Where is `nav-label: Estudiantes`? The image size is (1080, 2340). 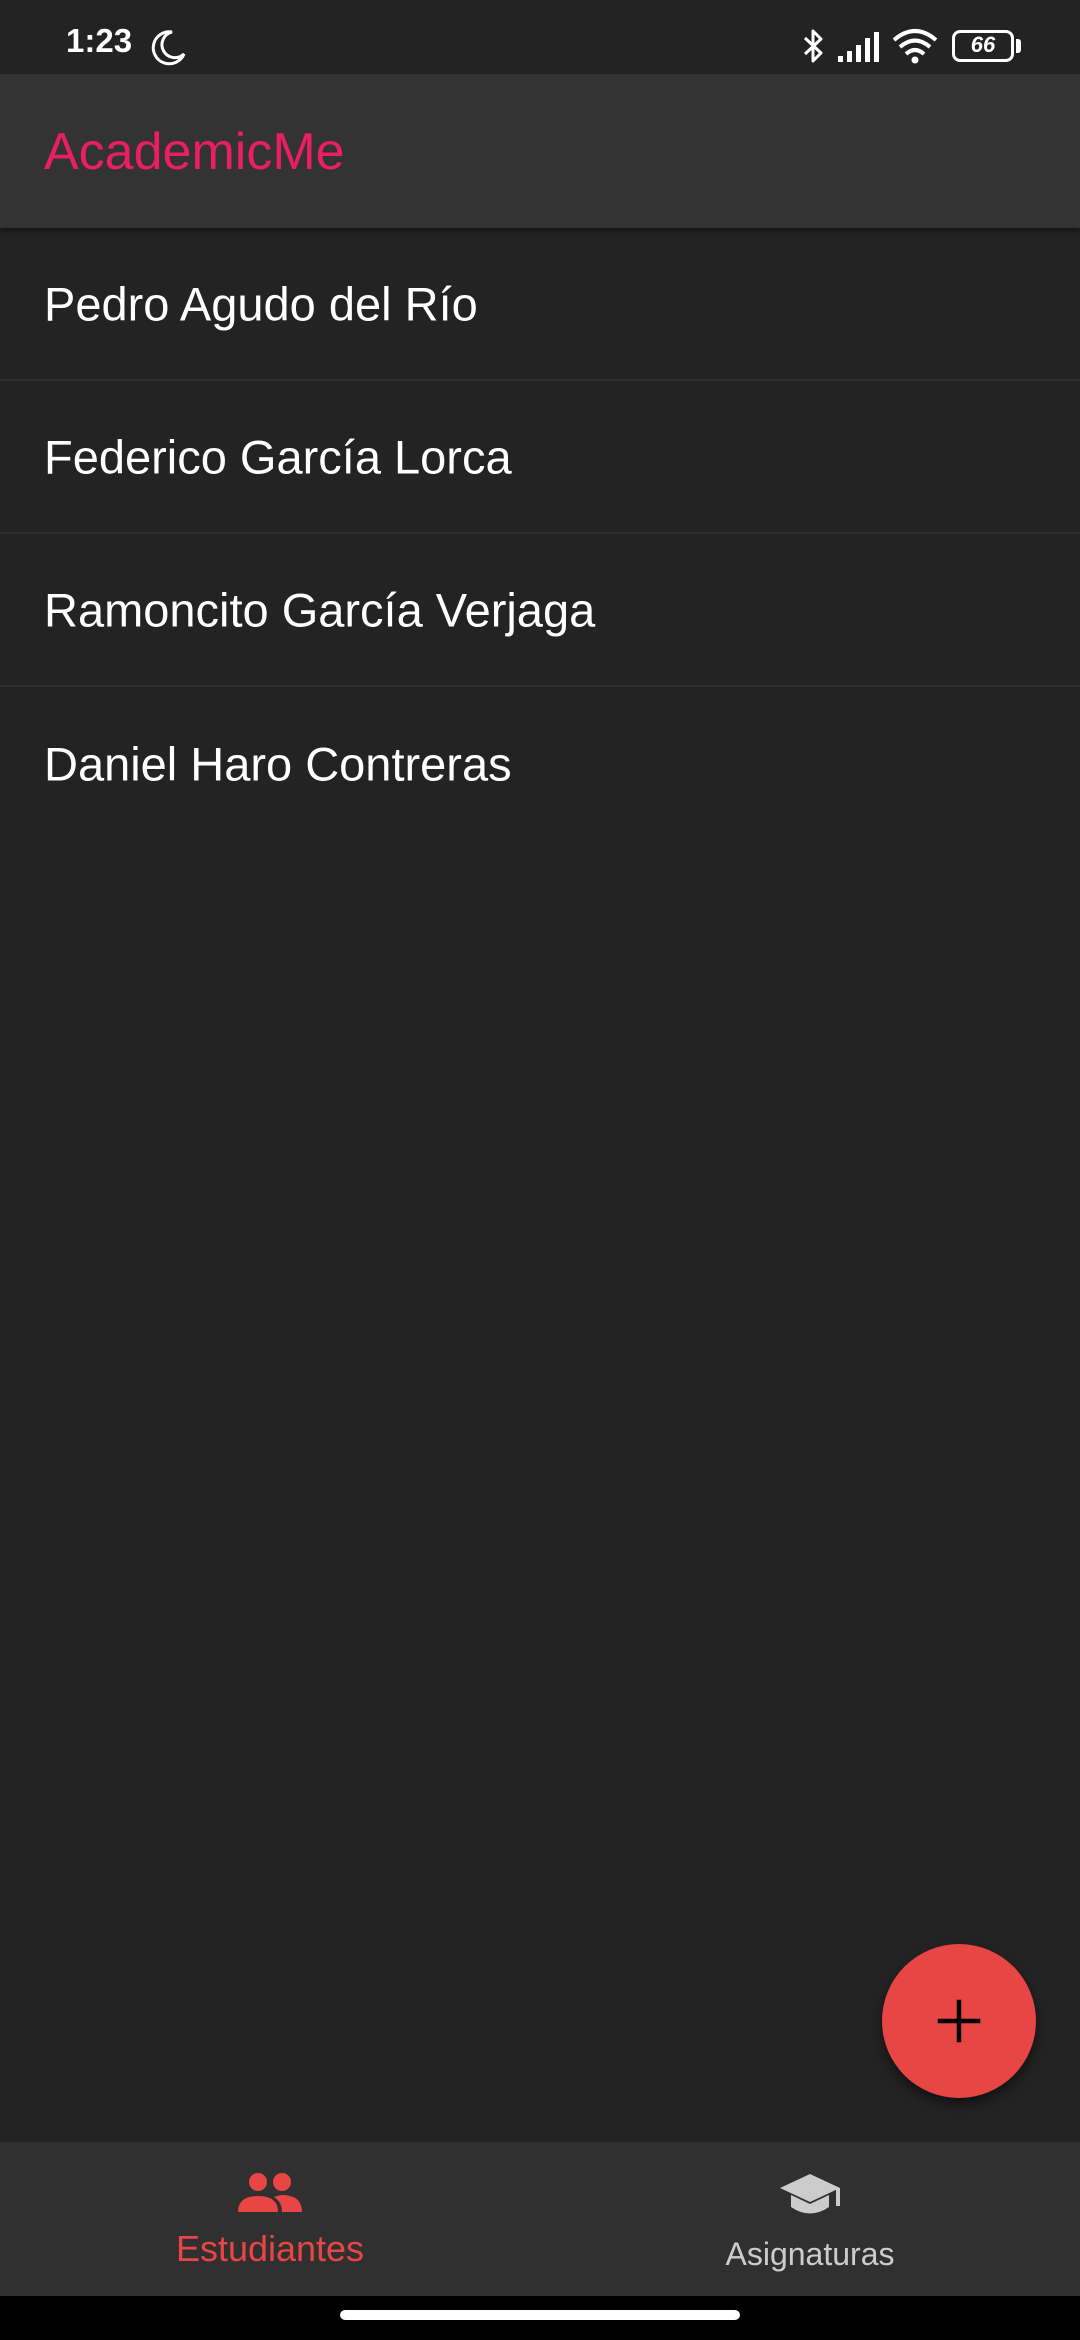 nav-label: Estudiantes is located at coordinates (270, 2248).